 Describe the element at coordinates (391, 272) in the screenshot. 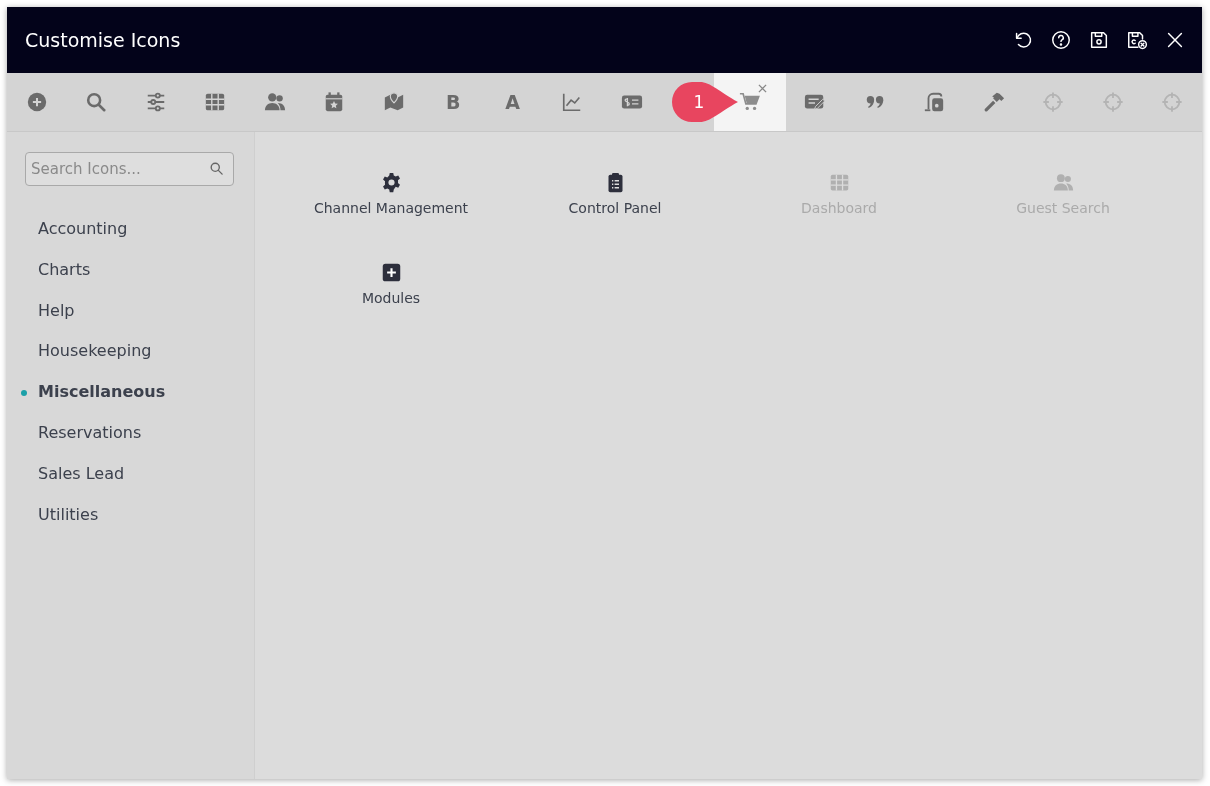

I see `plus-square-icon` at that location.